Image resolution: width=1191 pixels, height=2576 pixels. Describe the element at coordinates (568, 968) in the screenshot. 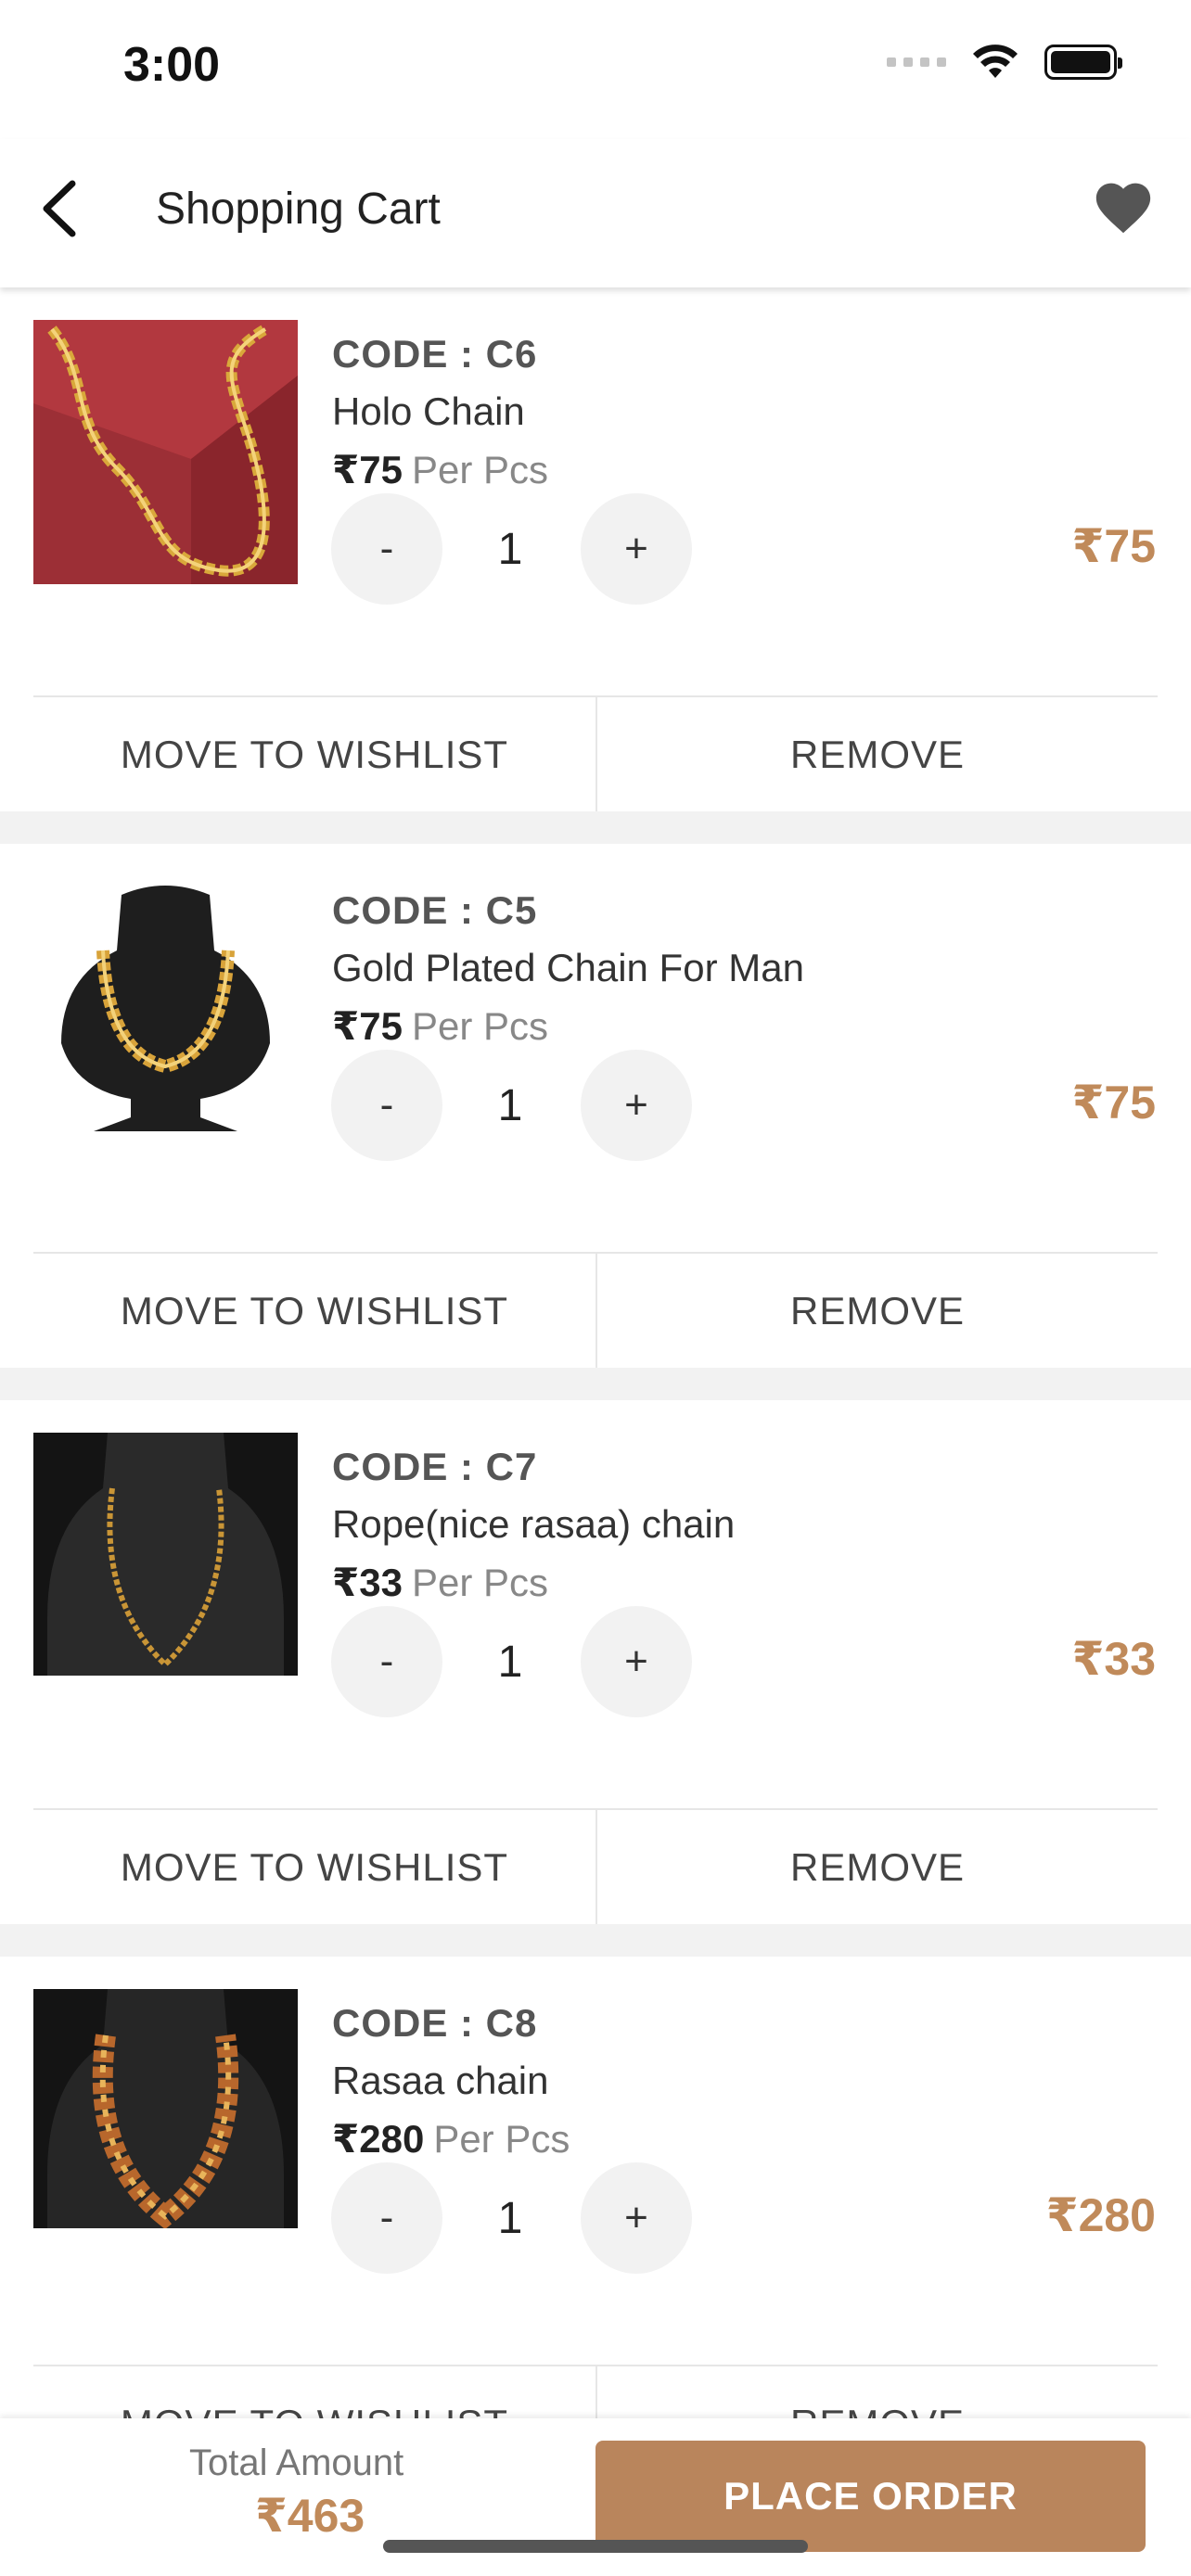

I see `product-name: Gold Plated Chain For Man` at that location.